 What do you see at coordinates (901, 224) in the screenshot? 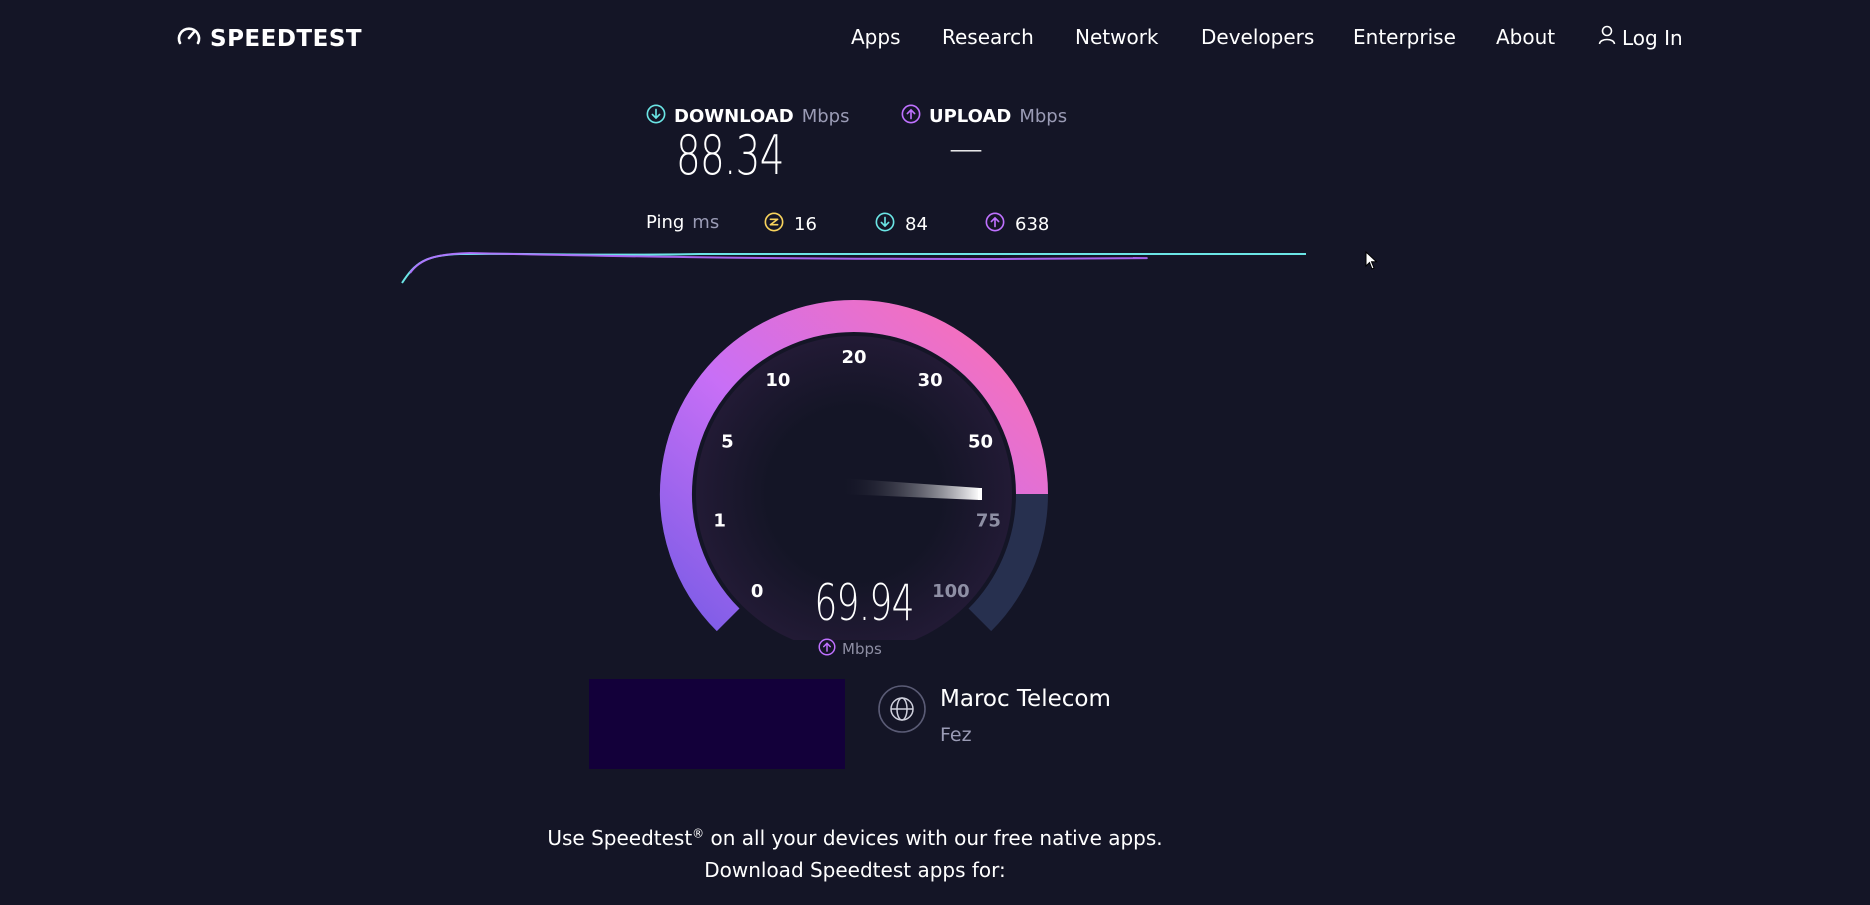
I see `ping-download: 84` at bounding box center [901, 224].